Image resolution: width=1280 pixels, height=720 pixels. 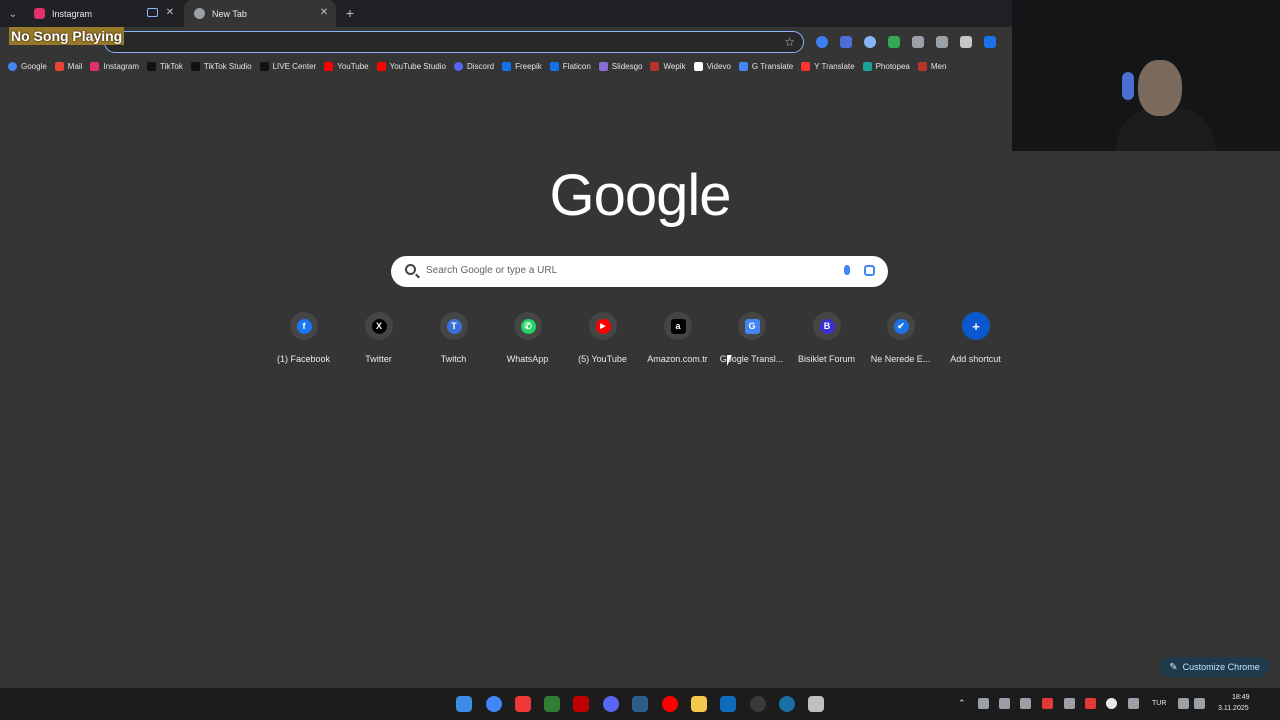 What do you see at coordinates (931, 66) in the screenshot?
I see `bookmark-item: Men` at bounding box center [931, 66].